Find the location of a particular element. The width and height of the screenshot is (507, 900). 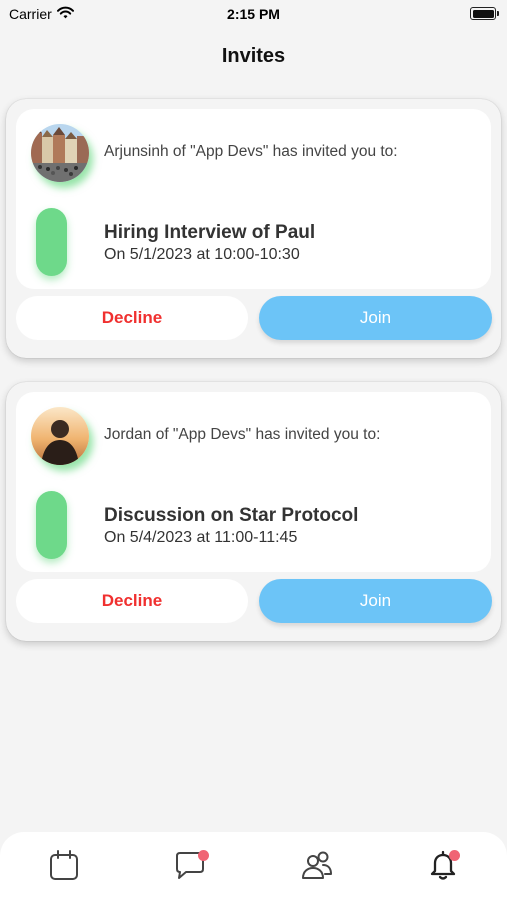

tab-contacts is located at coordinates (317, 865).